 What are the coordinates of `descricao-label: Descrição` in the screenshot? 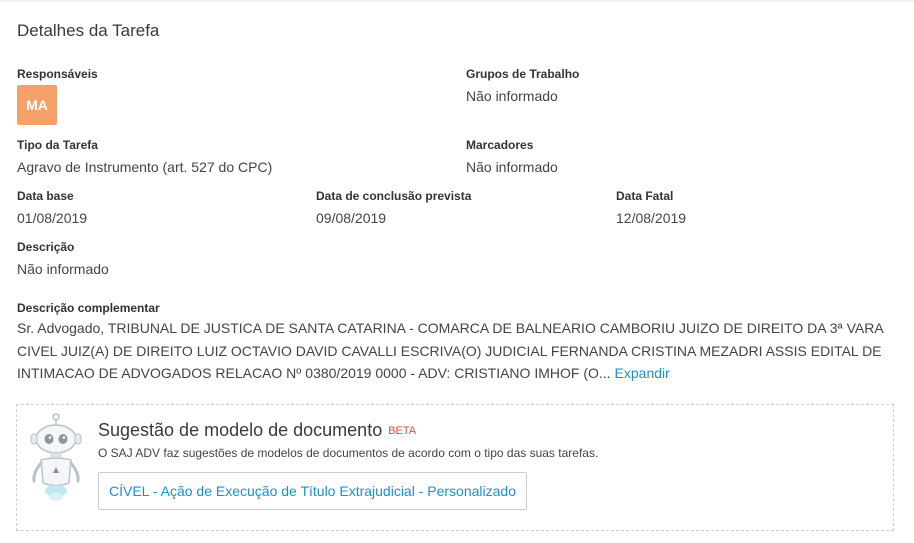 It's located at (46, 247).